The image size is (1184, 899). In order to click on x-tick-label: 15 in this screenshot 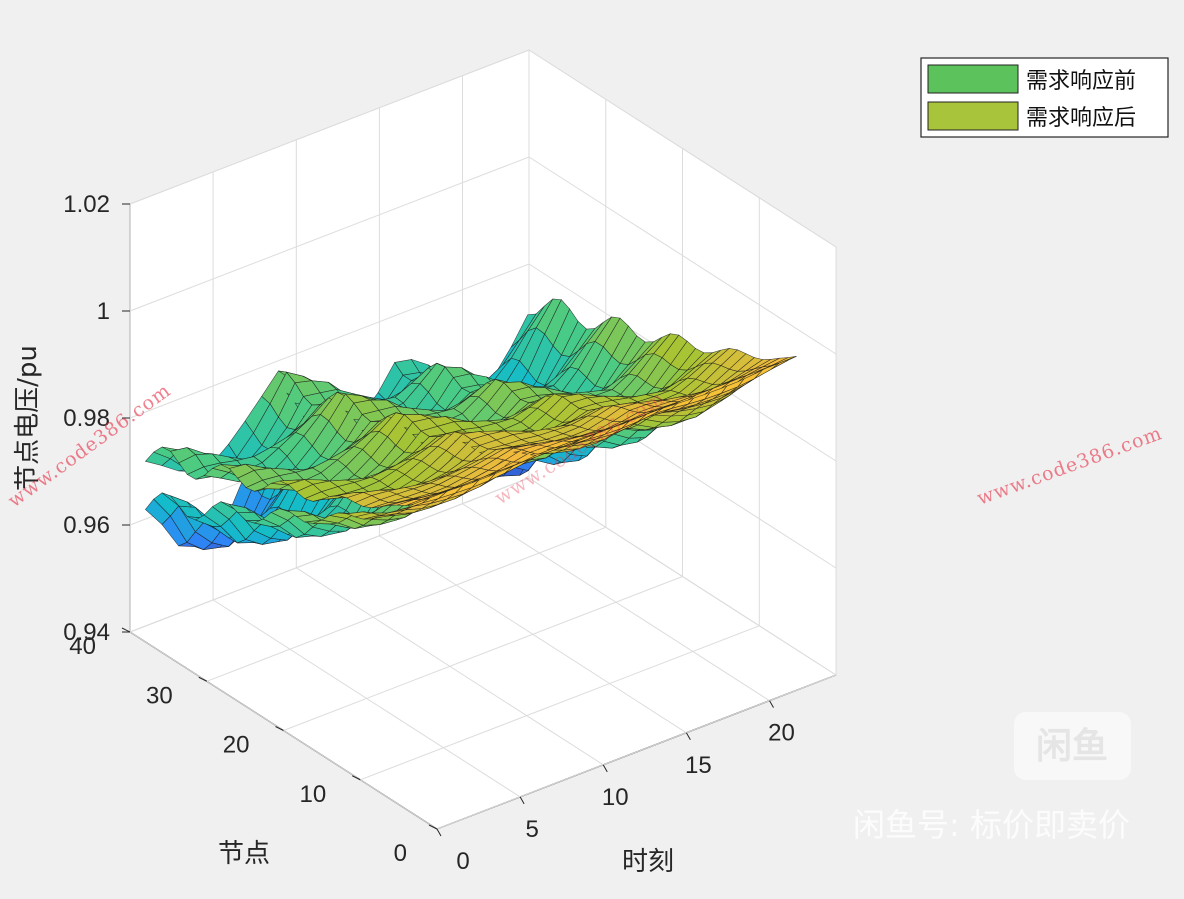, I will do `click(698, 765)`.